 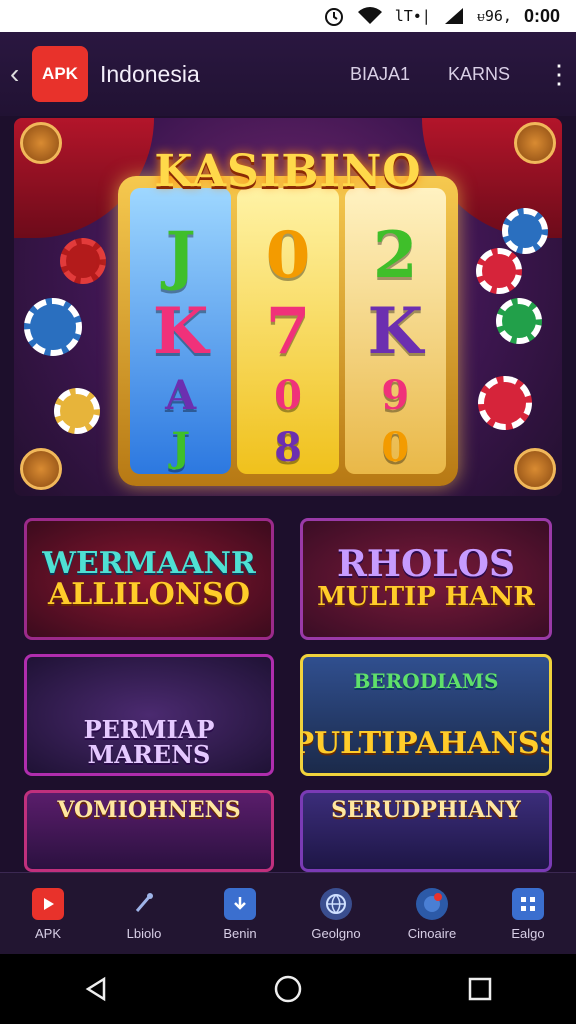 I want to click on game-tile: PERMIAP MARENS, so click(x=149, y=715).